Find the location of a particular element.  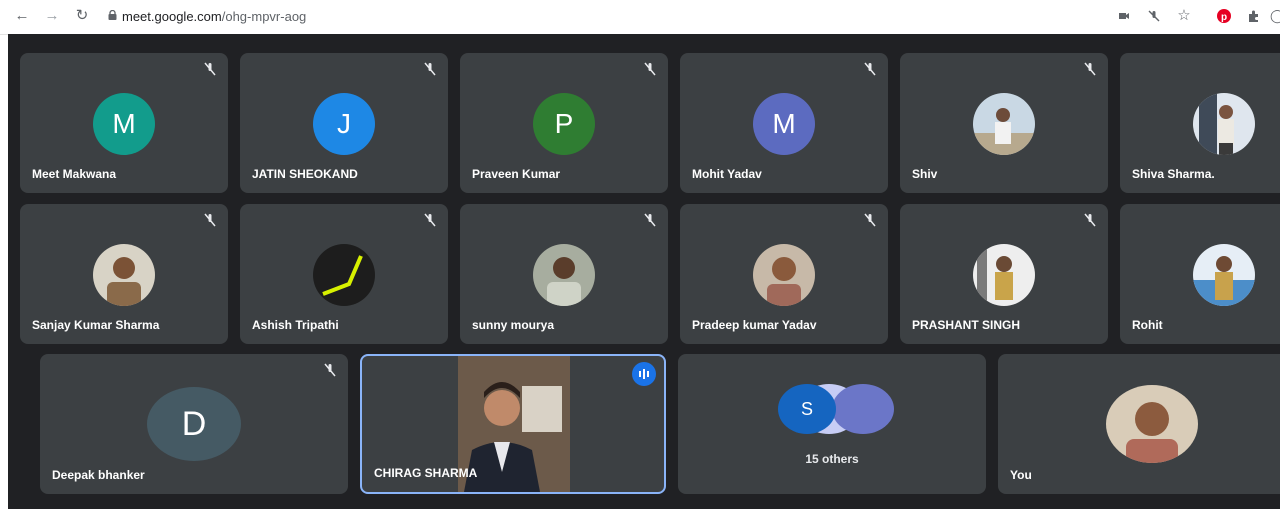

others-count: 15 others is located at coordinates (832, 459).